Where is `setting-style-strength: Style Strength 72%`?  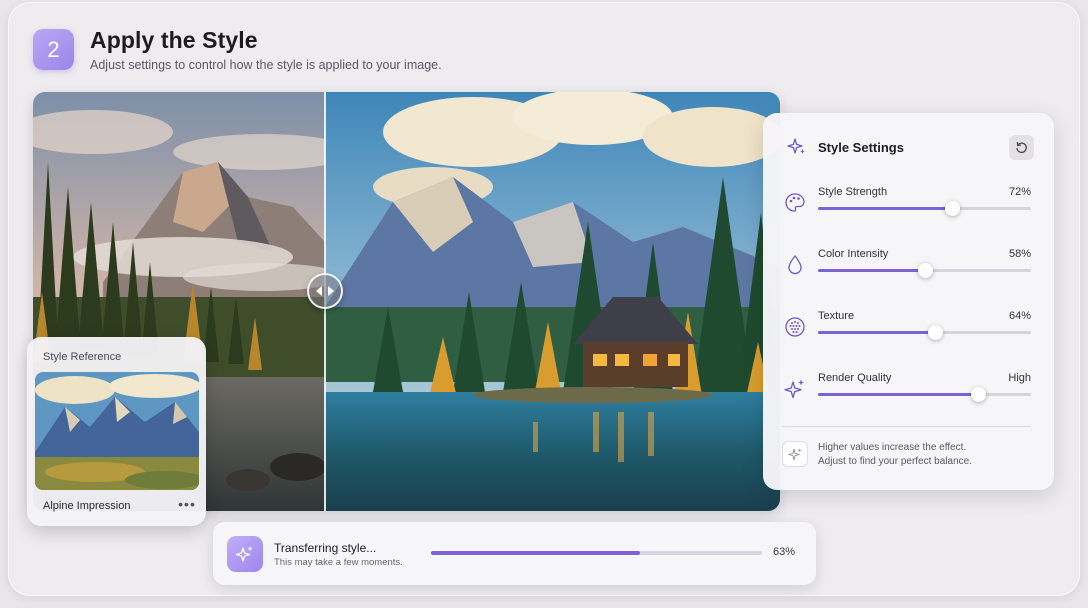 setting-style-strength: Style Strength 72% is located at coordinates (908, 206).